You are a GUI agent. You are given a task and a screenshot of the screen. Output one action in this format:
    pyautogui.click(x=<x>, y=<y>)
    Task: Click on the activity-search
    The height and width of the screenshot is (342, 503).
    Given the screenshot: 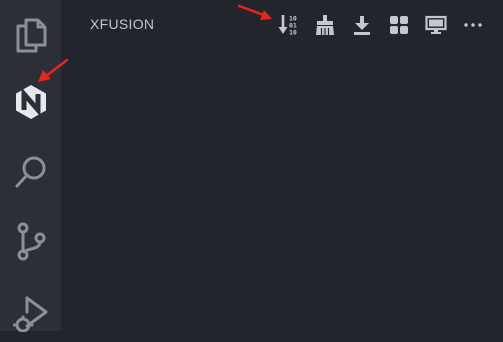 What is the action you would take?
    pyautogui.click(x=30, y=172)
    